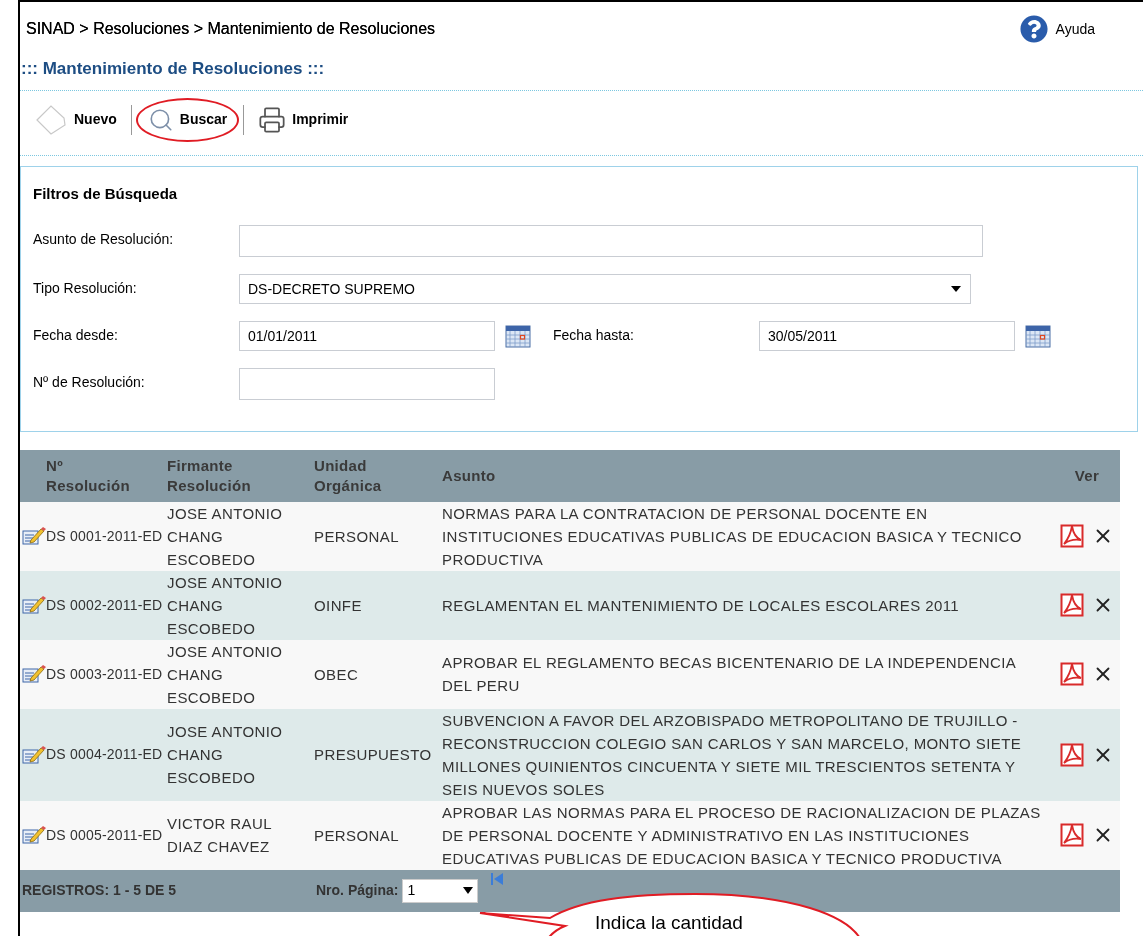  I want to click on subject-field, so click(611, 241).